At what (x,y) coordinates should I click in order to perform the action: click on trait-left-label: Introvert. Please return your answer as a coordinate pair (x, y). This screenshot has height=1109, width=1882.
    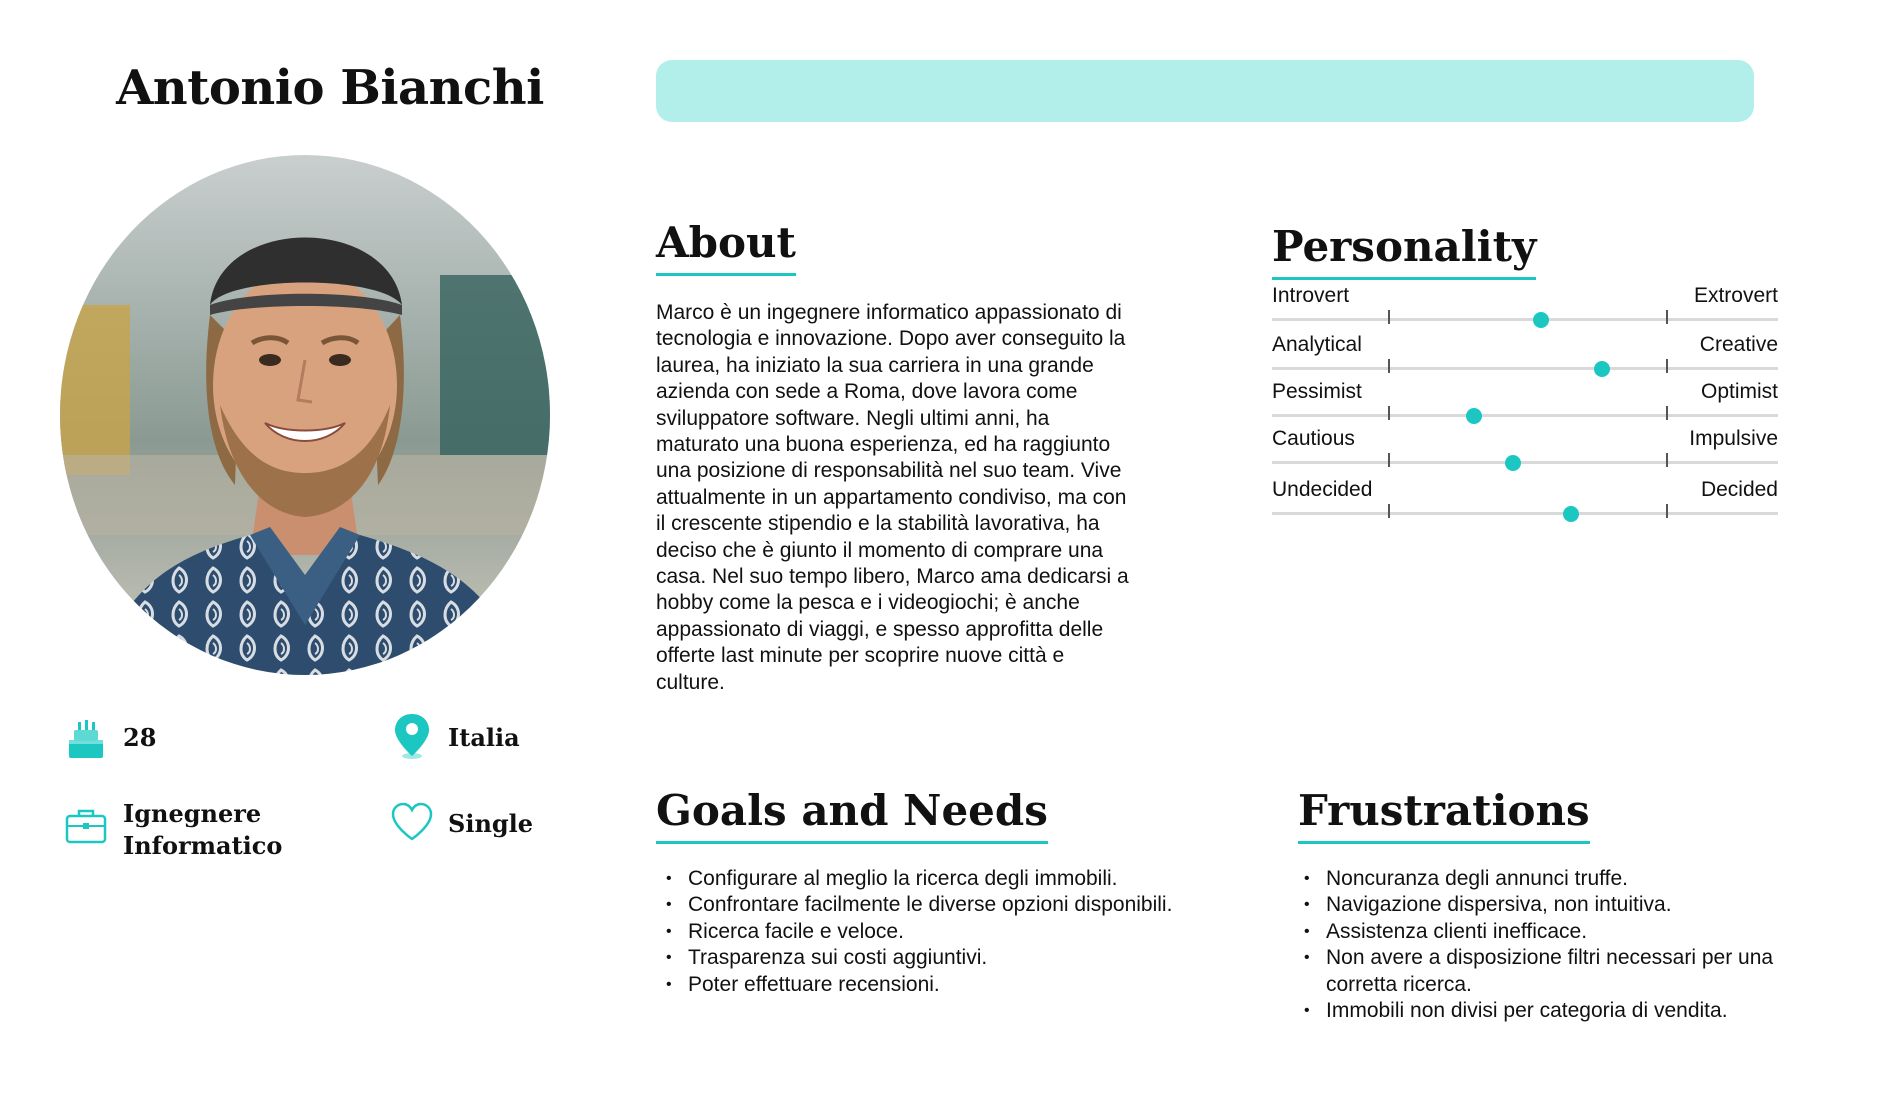
    Looking at the image, I should click on (1311, 295).